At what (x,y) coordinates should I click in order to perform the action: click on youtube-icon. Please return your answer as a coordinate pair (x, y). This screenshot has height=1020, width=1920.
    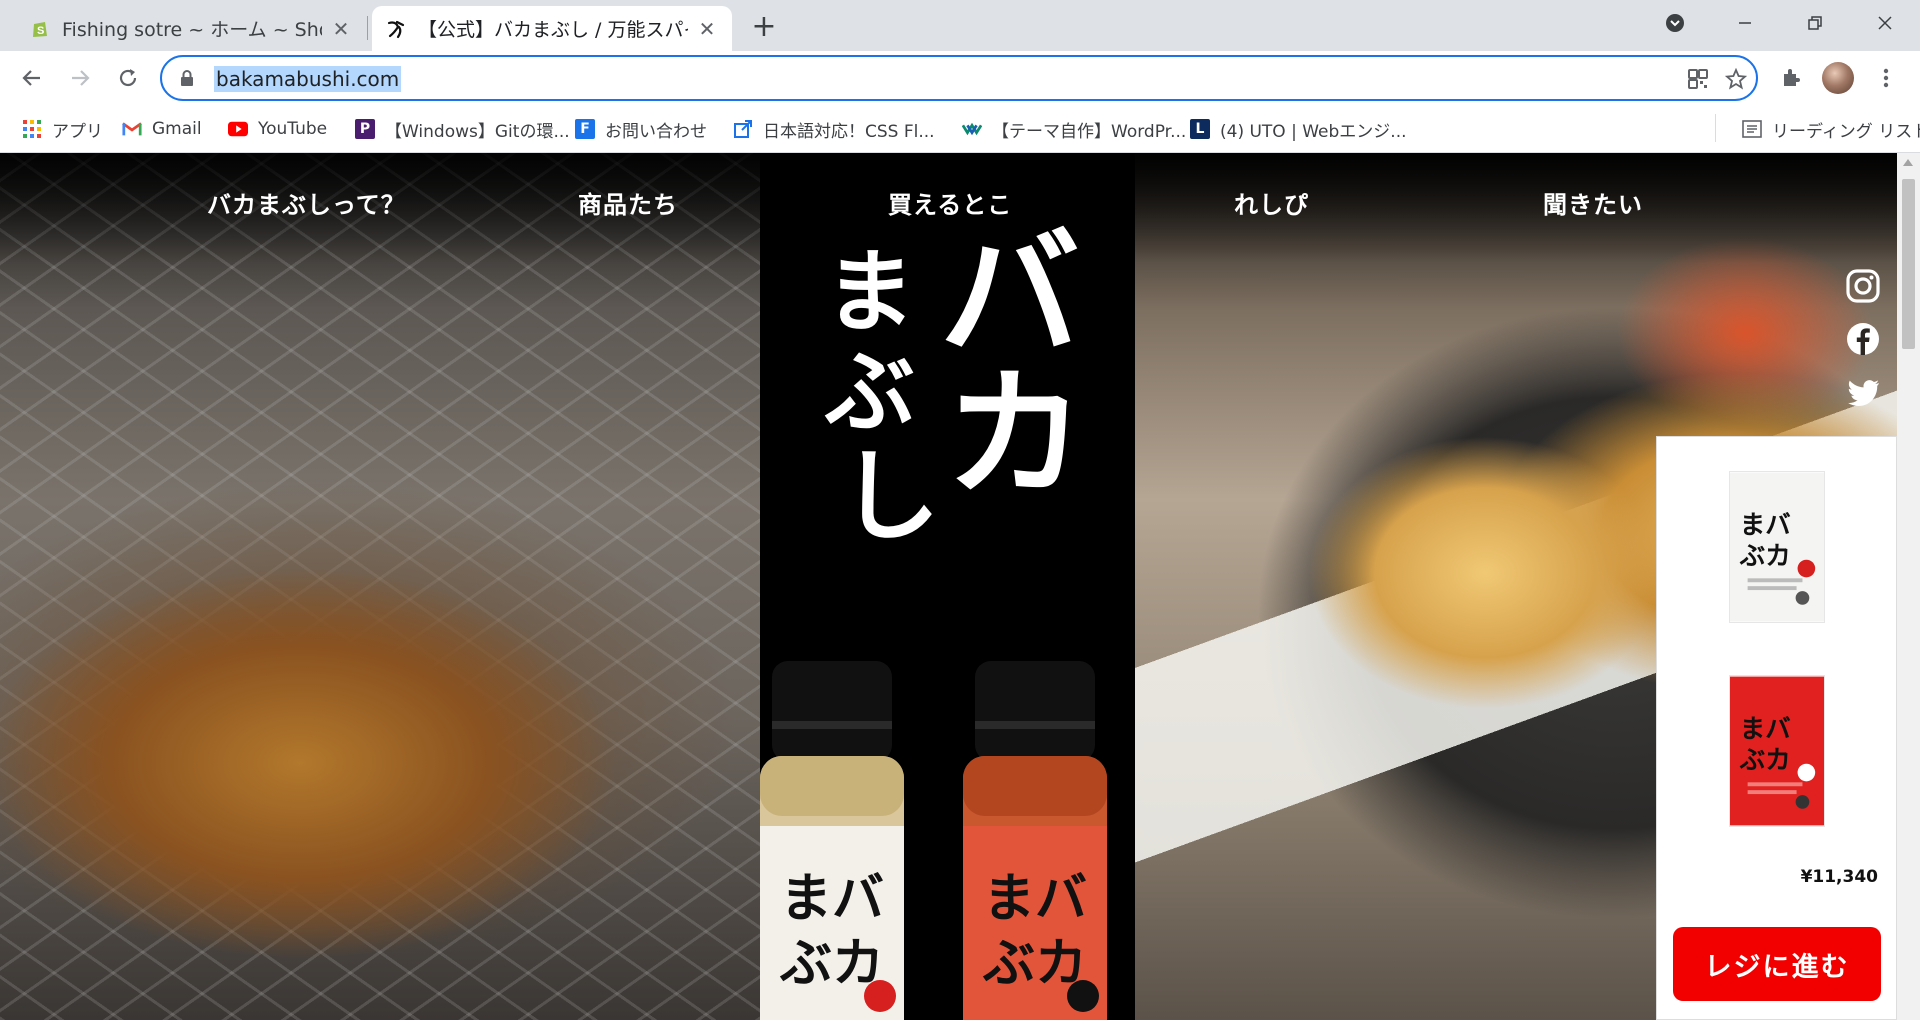
    Looking at the image, I should click on (238, 129).